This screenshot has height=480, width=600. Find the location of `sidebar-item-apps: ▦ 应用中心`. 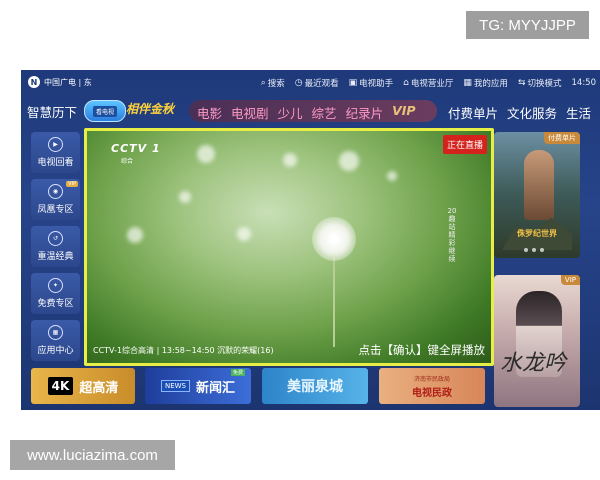

sidebar-item-apps: ▦ 应用中心 is located at coordinates (55, 340).